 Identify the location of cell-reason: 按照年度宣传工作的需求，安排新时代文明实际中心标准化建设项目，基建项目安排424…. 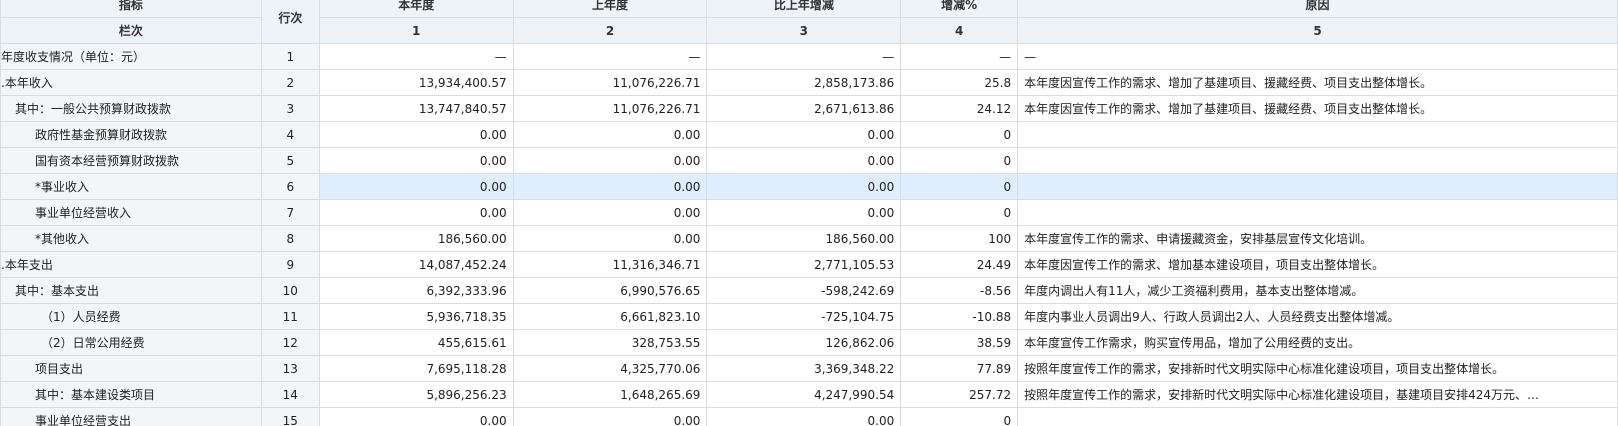
(1317, 394).